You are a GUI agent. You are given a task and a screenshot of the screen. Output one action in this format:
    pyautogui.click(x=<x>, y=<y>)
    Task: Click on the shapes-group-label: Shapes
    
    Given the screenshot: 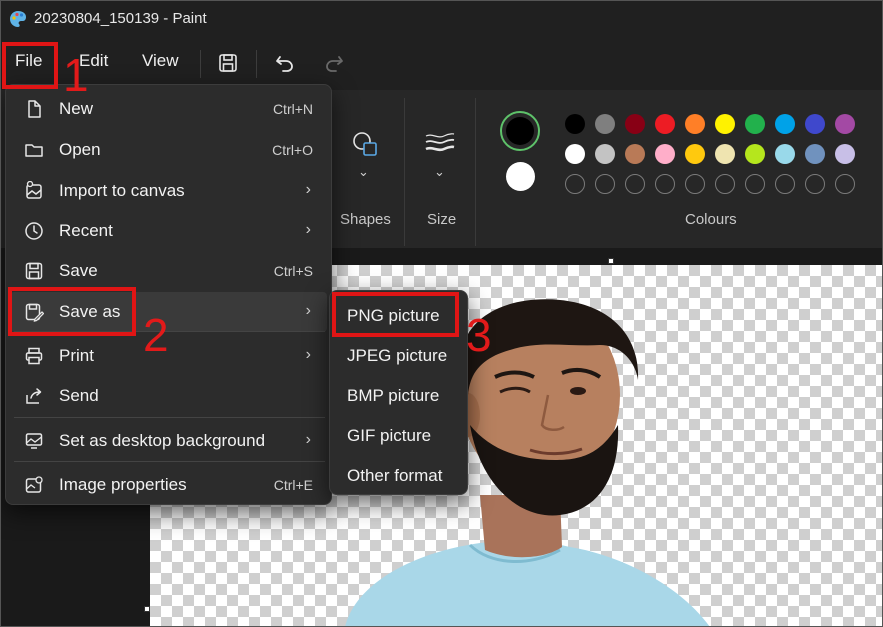 What is the action you would take?
    pyautogui.click(x=365, y=219)
    